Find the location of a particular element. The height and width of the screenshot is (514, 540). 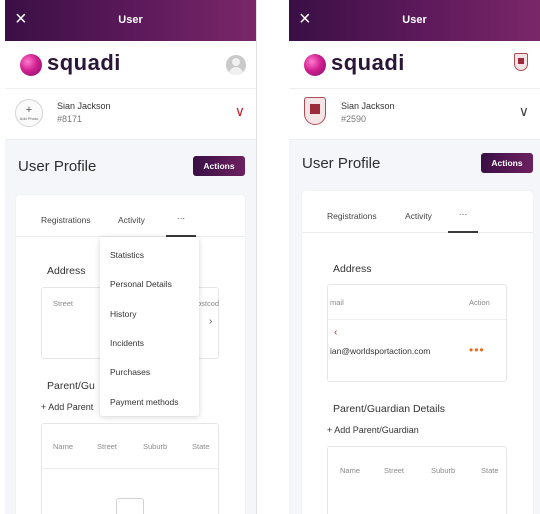

add-photo-label: Add Photo is located at coordinates (29, 118).